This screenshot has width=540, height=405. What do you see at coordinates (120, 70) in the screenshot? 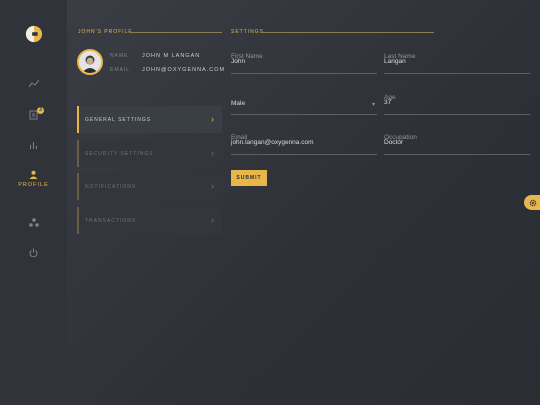
I see `email-key: EMAIL` at bounding box center [120, 70].